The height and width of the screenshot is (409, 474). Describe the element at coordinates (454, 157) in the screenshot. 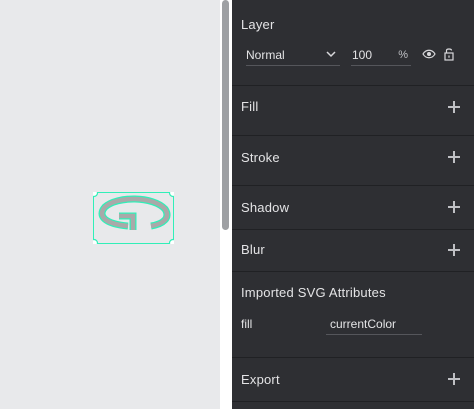

I see `add-stroke-icon` at that location.